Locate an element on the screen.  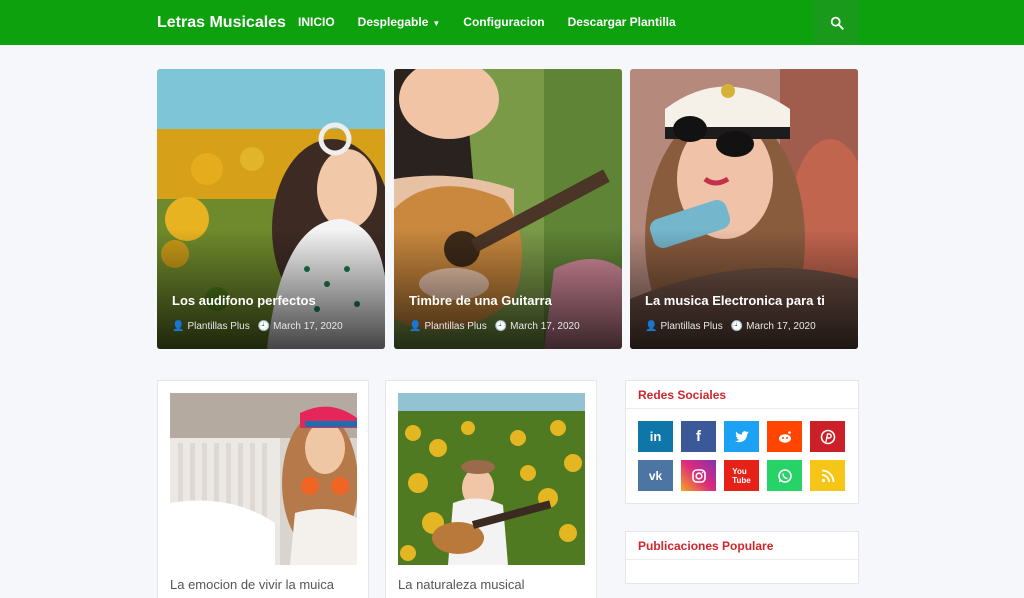
search-icon is located at coordinates (837, 23).